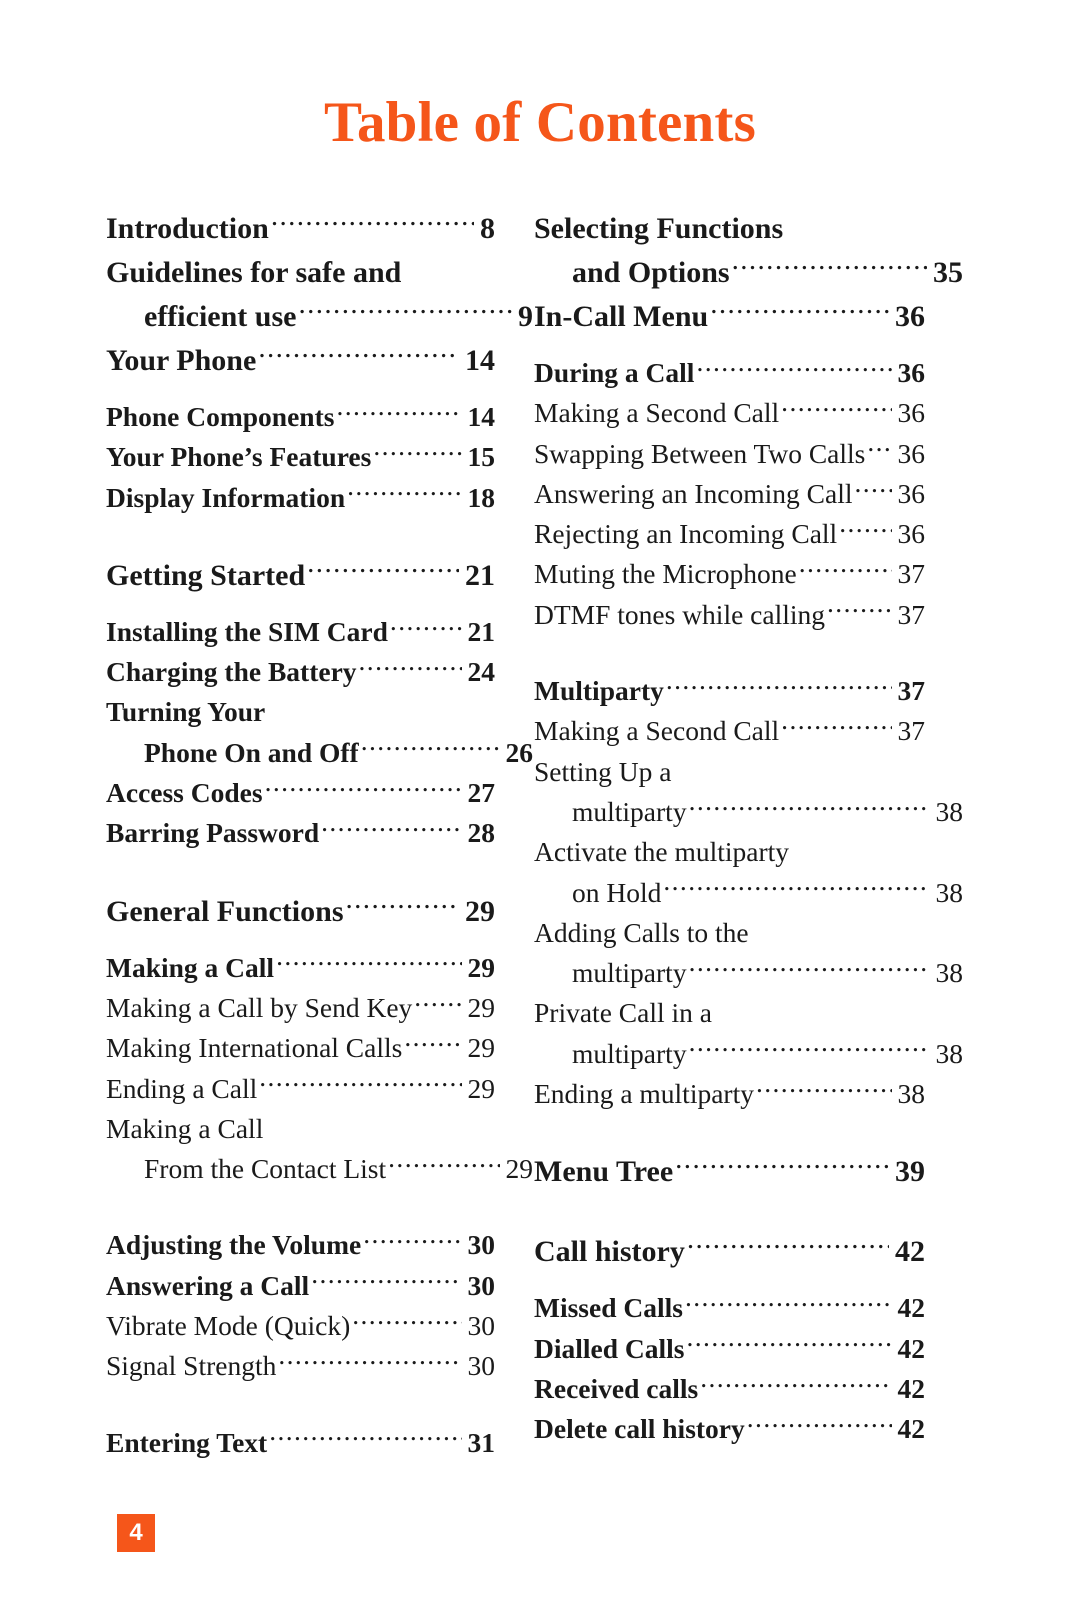 This screenshot has height=1621, width=1080. What do you see at coordinates (609, 1348) in the screenshot?
I see `toc-entry-label: Dialled Calls` at bounding box center [609, 1348].